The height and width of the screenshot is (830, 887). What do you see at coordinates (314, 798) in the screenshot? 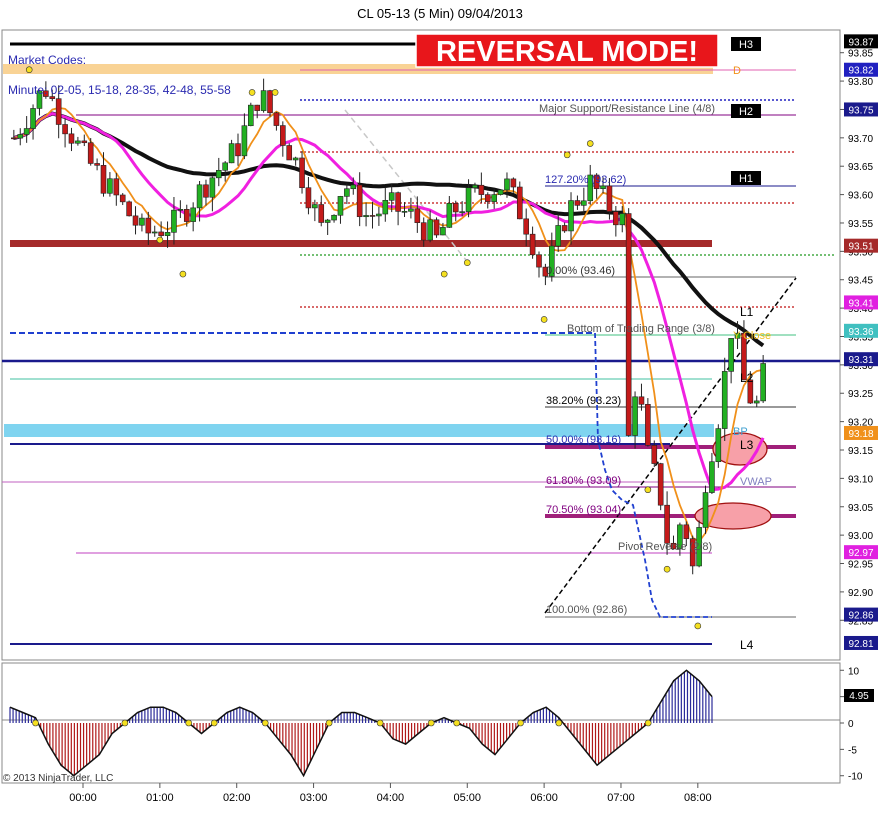
I see `x-tick-label: 03:00` at bounding box center [314, 798].